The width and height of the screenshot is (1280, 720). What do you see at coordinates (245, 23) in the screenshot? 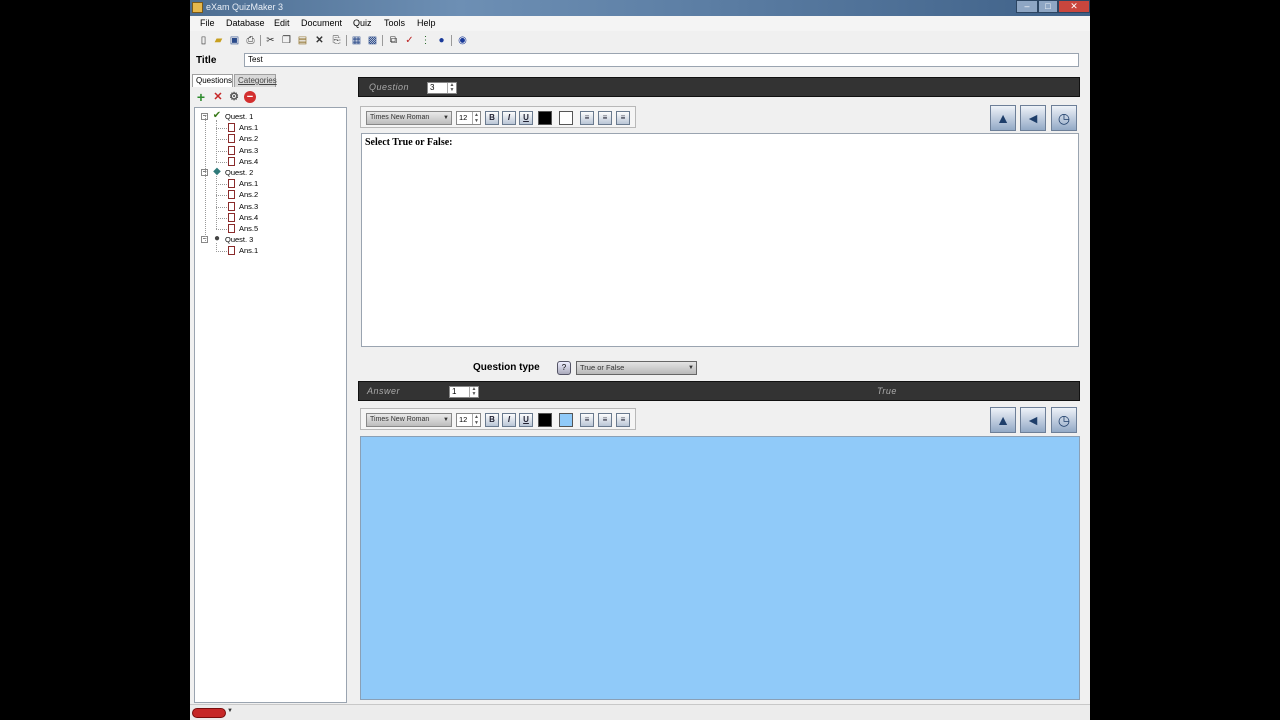
I see `menu-database: Database` at bounding box center [245, 23].